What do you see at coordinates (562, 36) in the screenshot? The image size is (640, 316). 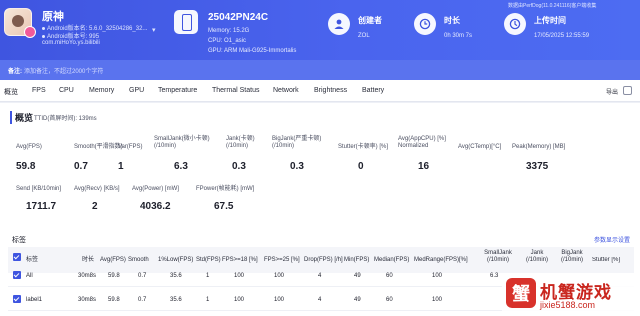 I see `upload-time-value: 17/05/2025 12:55:59` at bounding box center [562, 36].